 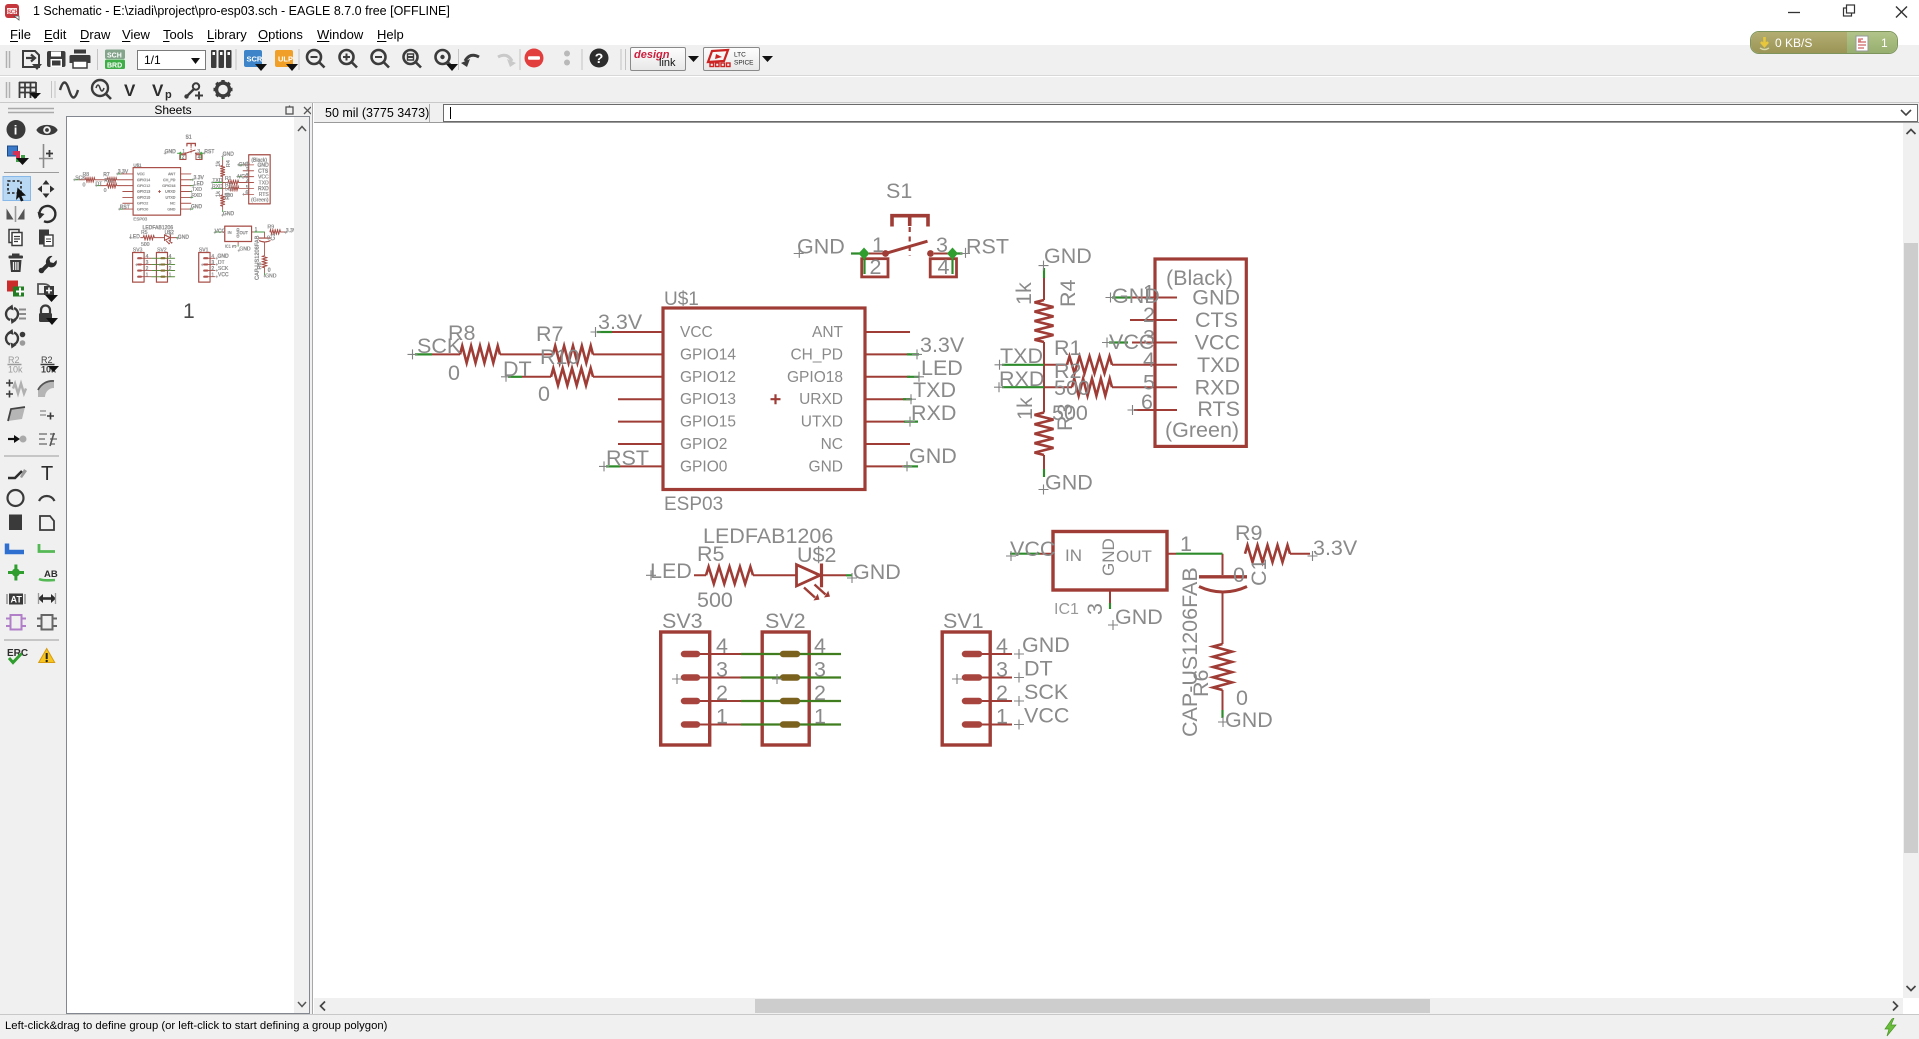 What do you see at coordinates (822, 422) in the screenshot?
I see `svg-text: UTXD` at bounding box center [822, 422].